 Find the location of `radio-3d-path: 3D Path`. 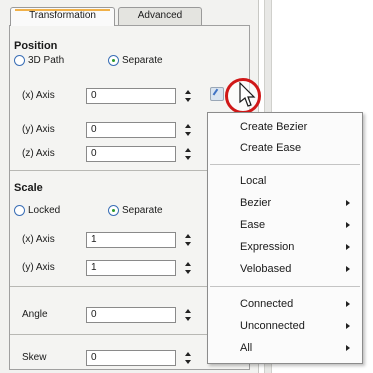

radio-3d-path: 3D Path is located at coordinates (39, 60).